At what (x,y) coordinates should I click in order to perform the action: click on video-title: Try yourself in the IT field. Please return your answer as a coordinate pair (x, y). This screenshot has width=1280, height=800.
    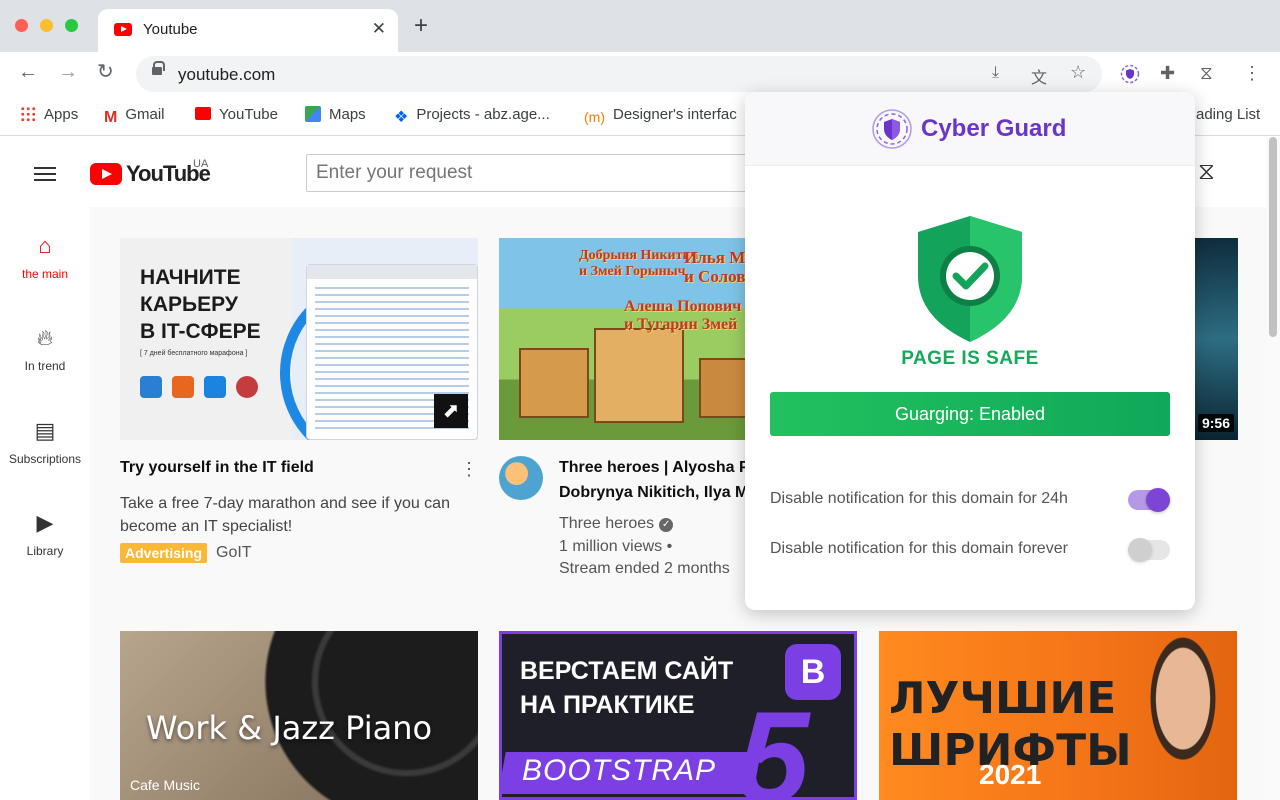
    Looking at the image, I should click on (285, 468).